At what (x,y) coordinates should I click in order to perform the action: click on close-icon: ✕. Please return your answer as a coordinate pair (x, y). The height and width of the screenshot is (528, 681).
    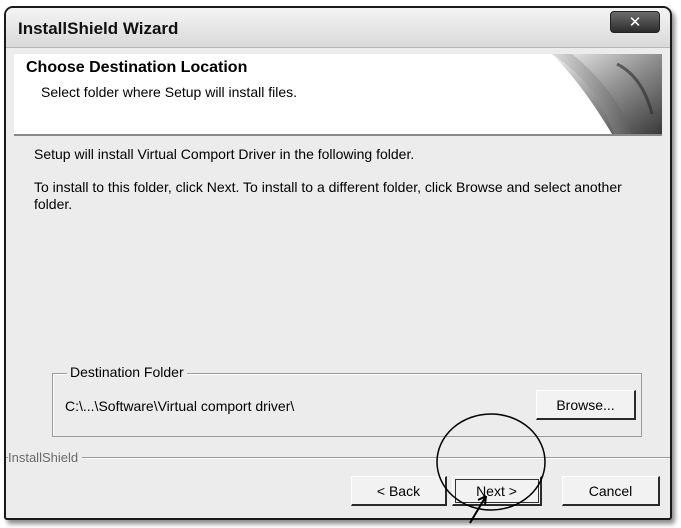
    Looking at the image, I should click on (635, 22).